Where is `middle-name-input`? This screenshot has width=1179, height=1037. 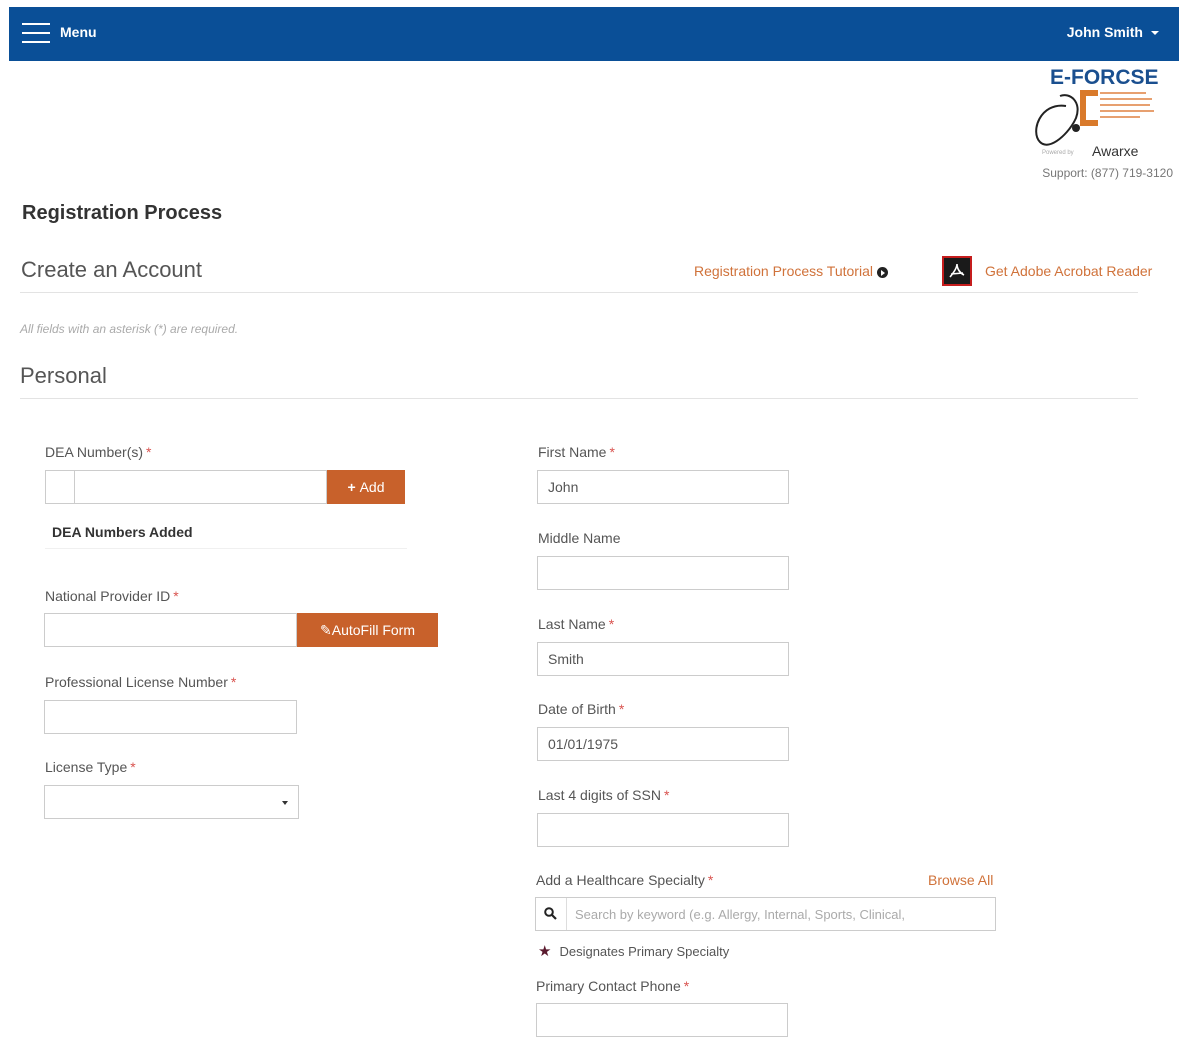 middle-name-input is located at coordinates (663, 573).